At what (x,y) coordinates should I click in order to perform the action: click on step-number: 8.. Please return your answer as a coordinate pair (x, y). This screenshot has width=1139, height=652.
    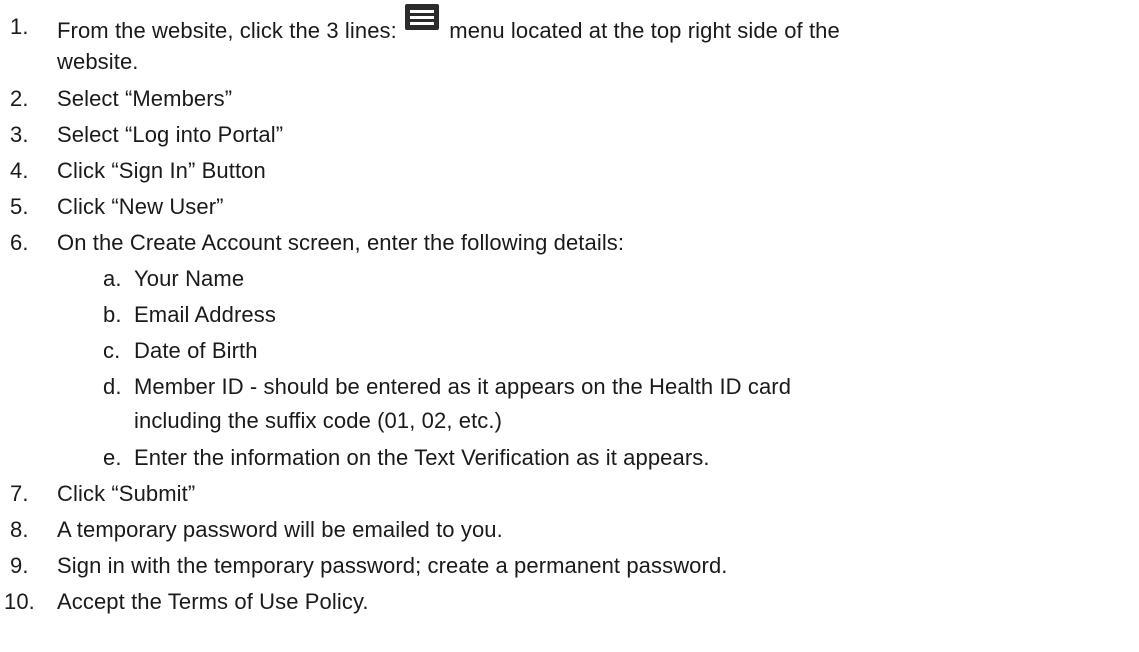
    Looking at the image, I should click on (19, 529).